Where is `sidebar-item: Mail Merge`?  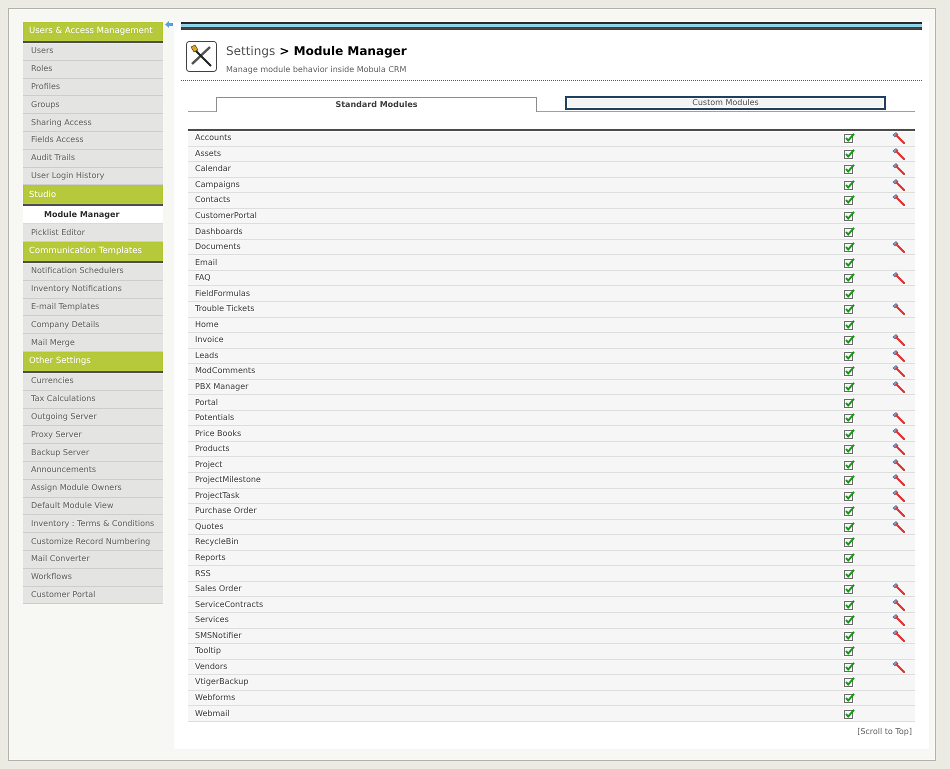
sidebar-item: Mail Merge is located at coordinates (93, 343).